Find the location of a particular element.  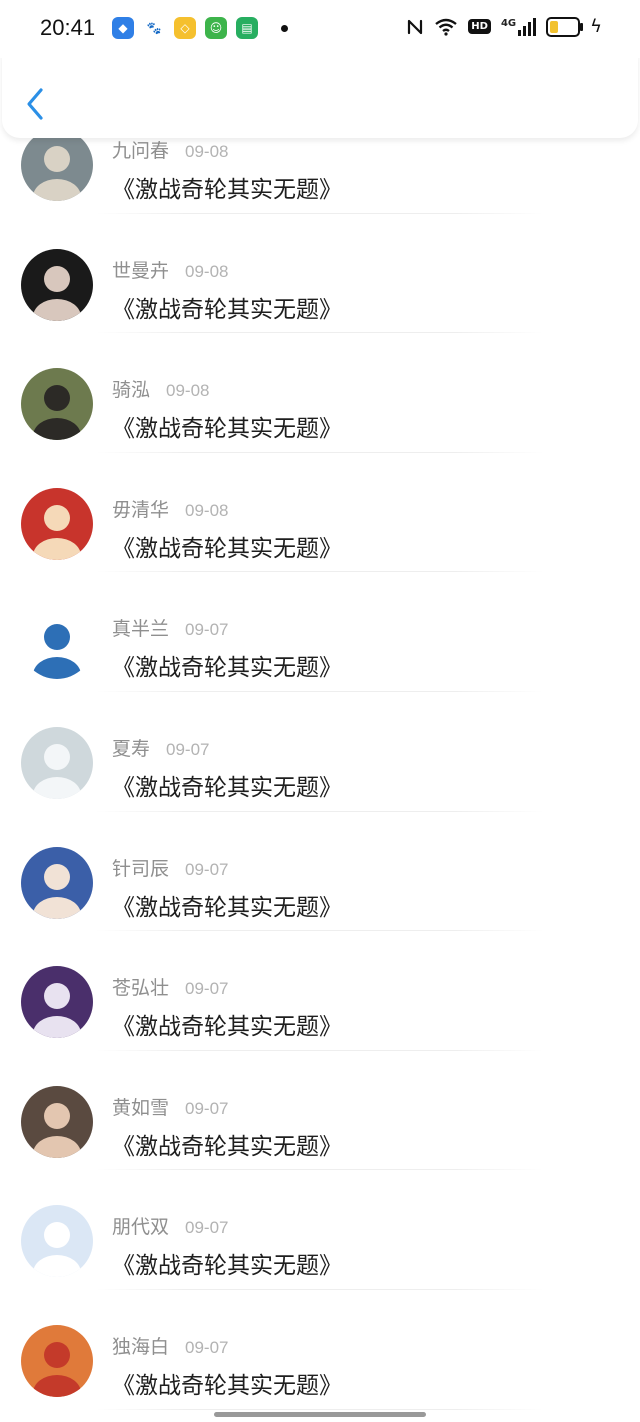

comment-author: 黄如雪 09-07 is located at coordinates (170, 1106).